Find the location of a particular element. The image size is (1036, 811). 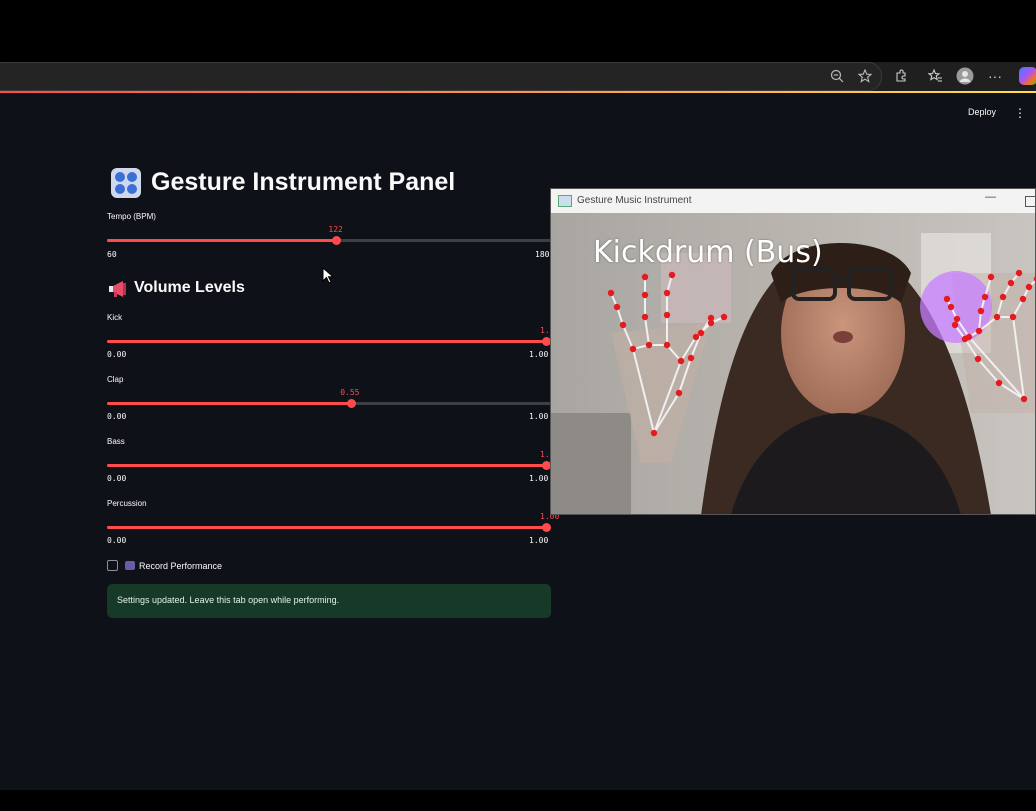

screen-top-bar is located at coordinates (518, 31).